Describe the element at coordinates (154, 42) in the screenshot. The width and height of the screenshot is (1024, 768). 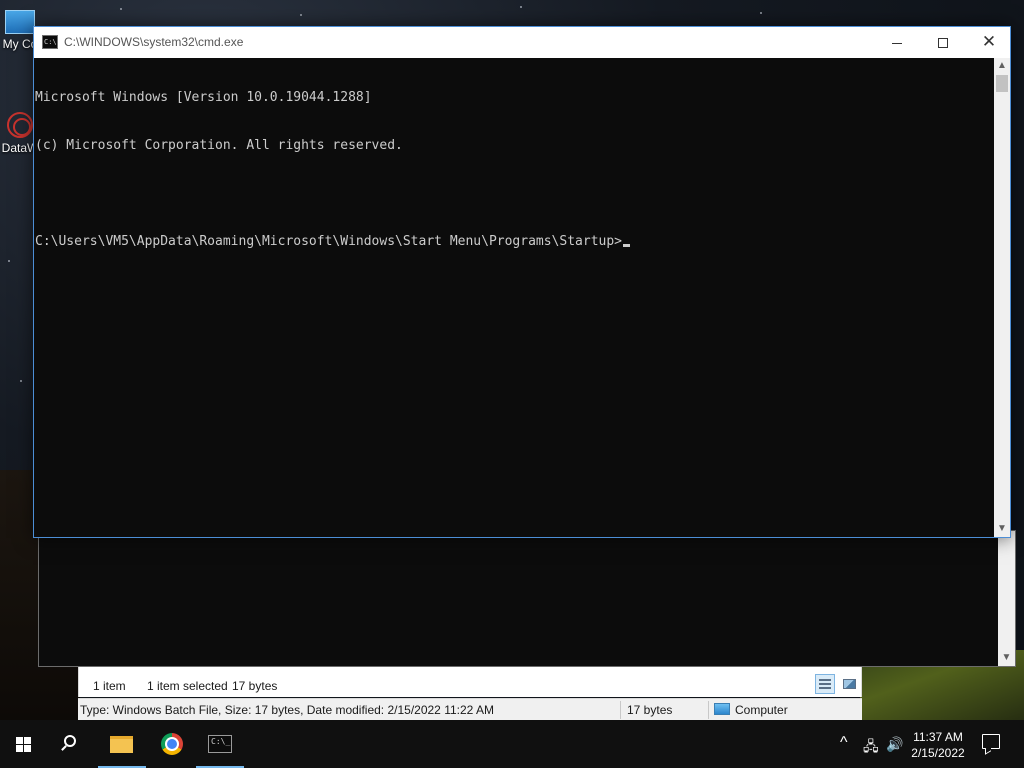
I see `window-title: C:\WINDOWS\system32\cmd.exe` at that location.